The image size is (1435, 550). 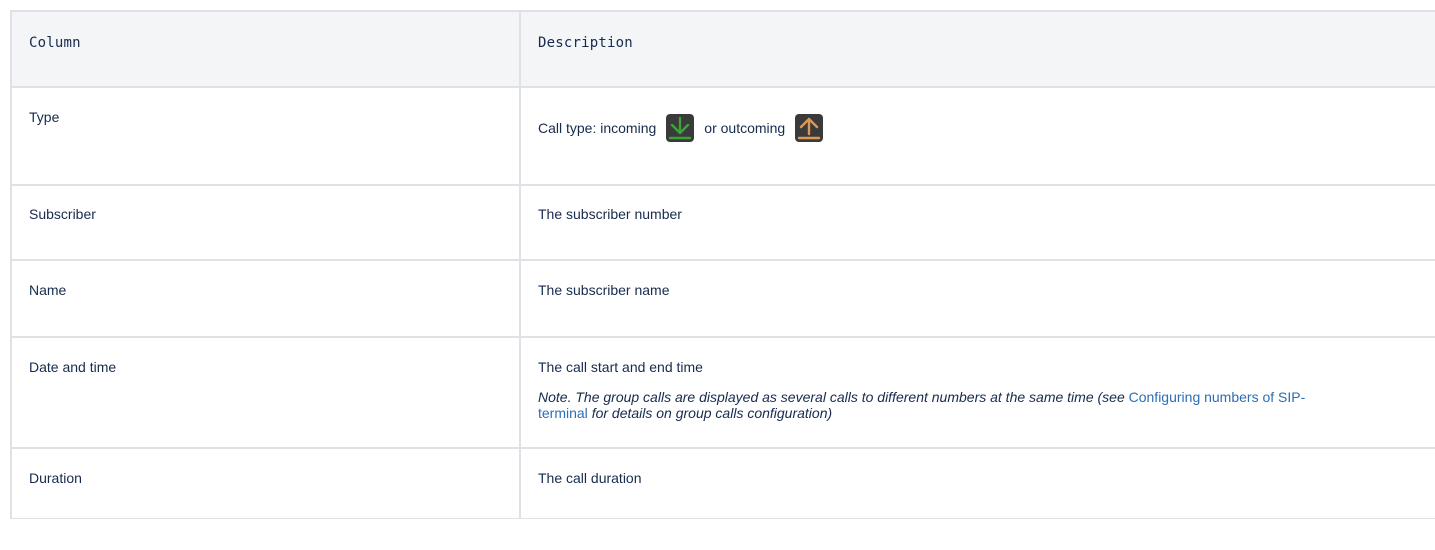 What do you see at coordinates (680, 128) in the screenshot?
I see `incoming-call-icon` at bounding box center [680, 128].